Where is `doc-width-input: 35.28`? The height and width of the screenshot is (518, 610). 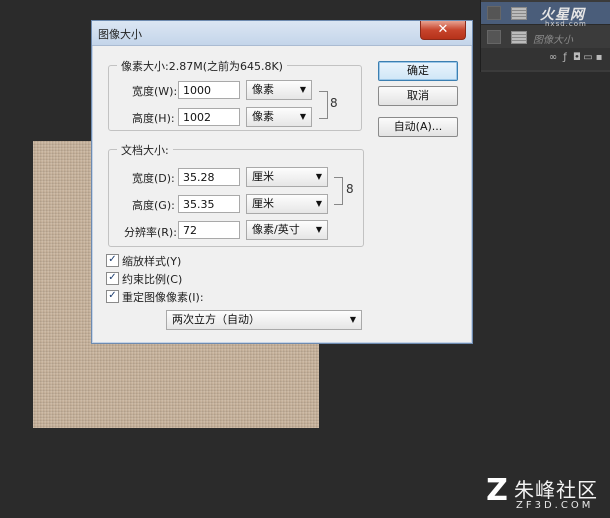
doc-width-input: 35.28 is located at coordinates (209, 177).